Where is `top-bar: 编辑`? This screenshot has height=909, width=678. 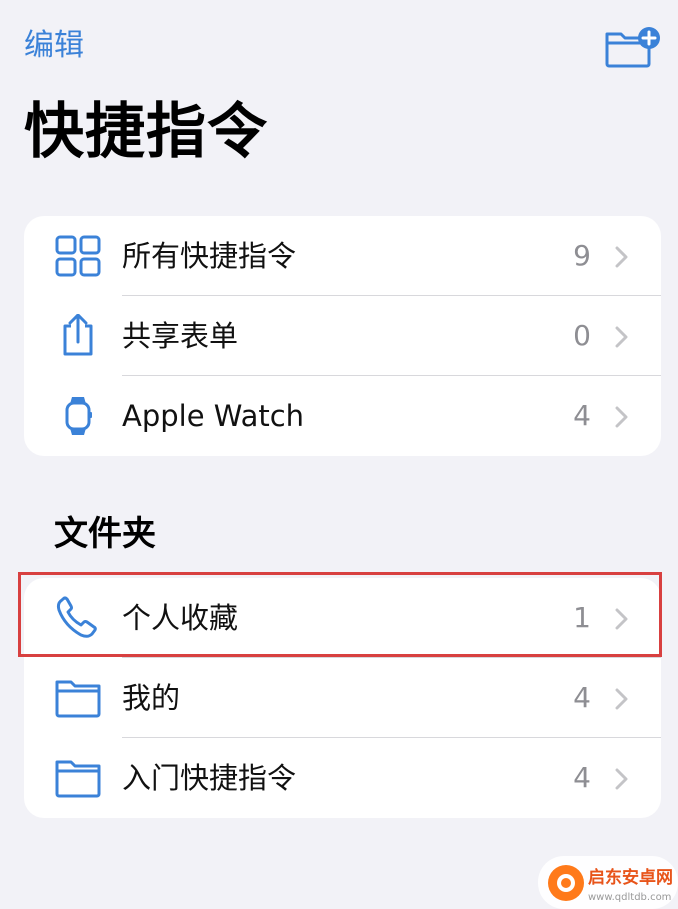
top-bar: 编辑 is located at coordinates (339, 45).